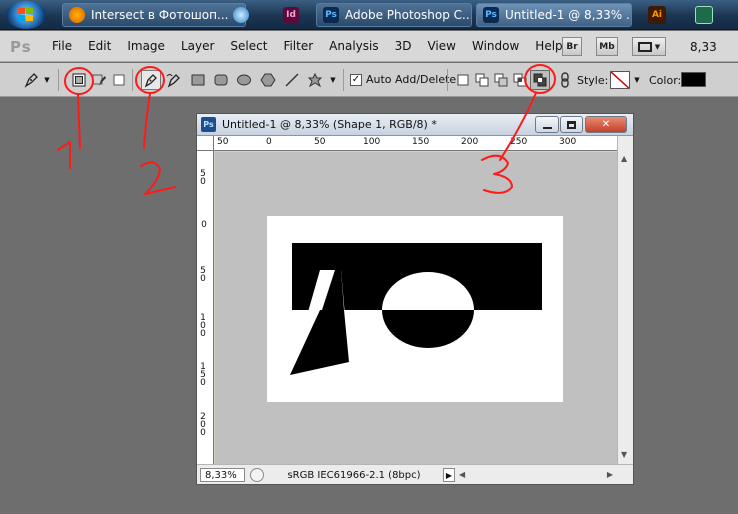 The width and height of the screenshot is (738, 514). I want to click on menu-filter: Filter, so click(298, 46).